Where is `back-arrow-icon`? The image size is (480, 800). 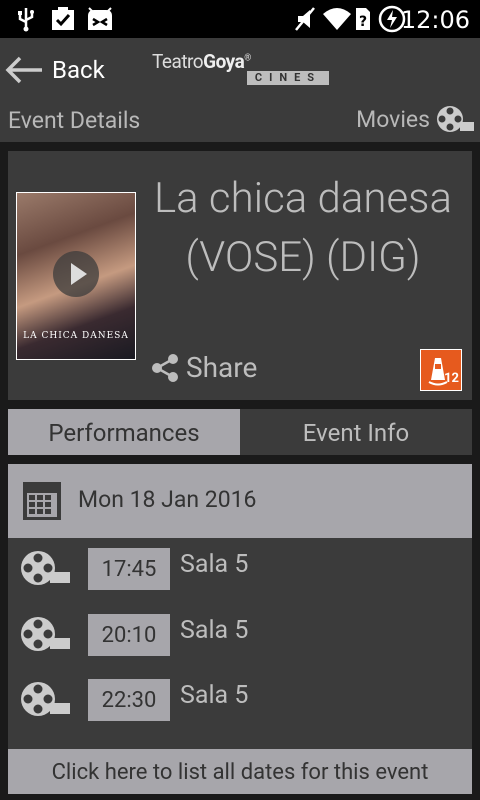
back-arrow-icon is located at coordinates (23, 70).